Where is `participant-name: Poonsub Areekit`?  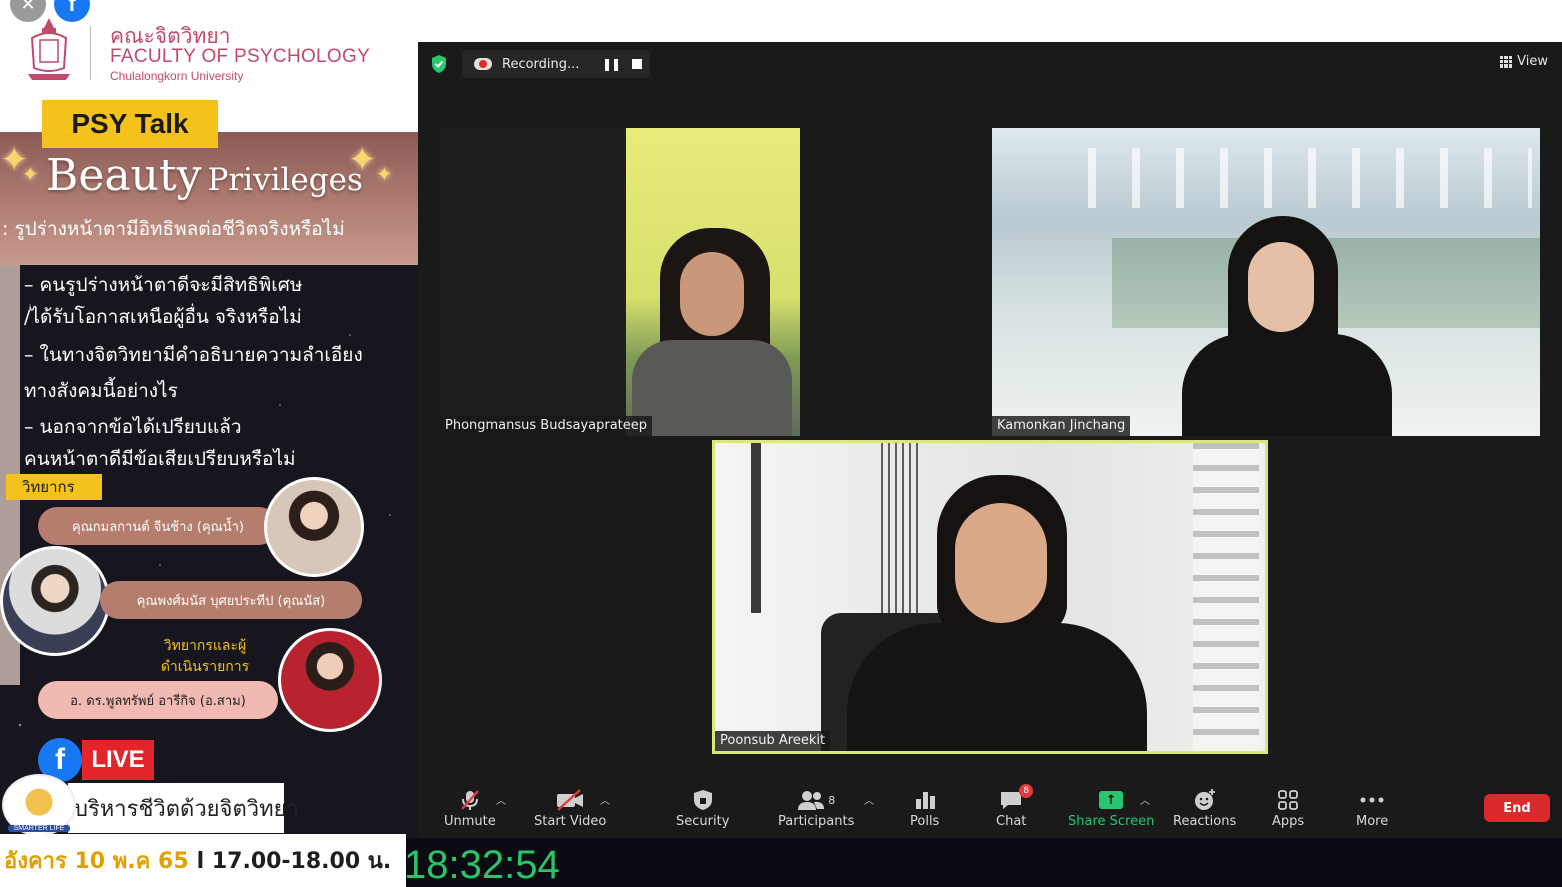 participant-name: Poonsub Areekit is located at coordinates (773, 741).